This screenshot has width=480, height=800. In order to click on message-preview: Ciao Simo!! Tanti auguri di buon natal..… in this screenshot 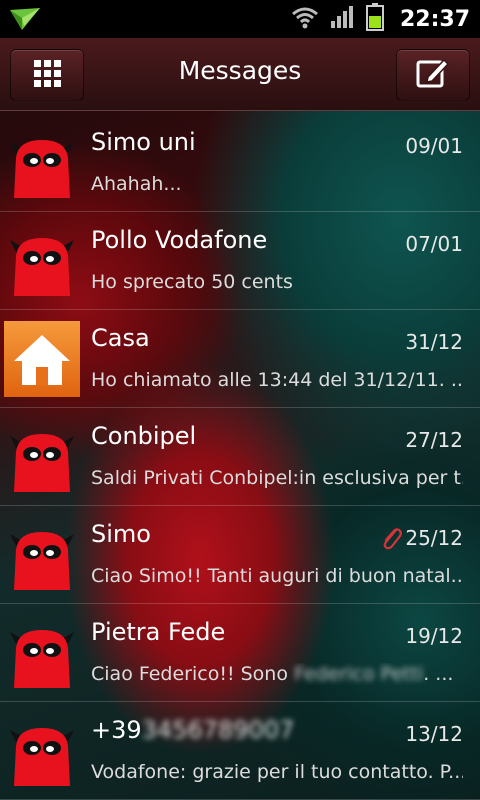, I will do `click(277, 576)`.